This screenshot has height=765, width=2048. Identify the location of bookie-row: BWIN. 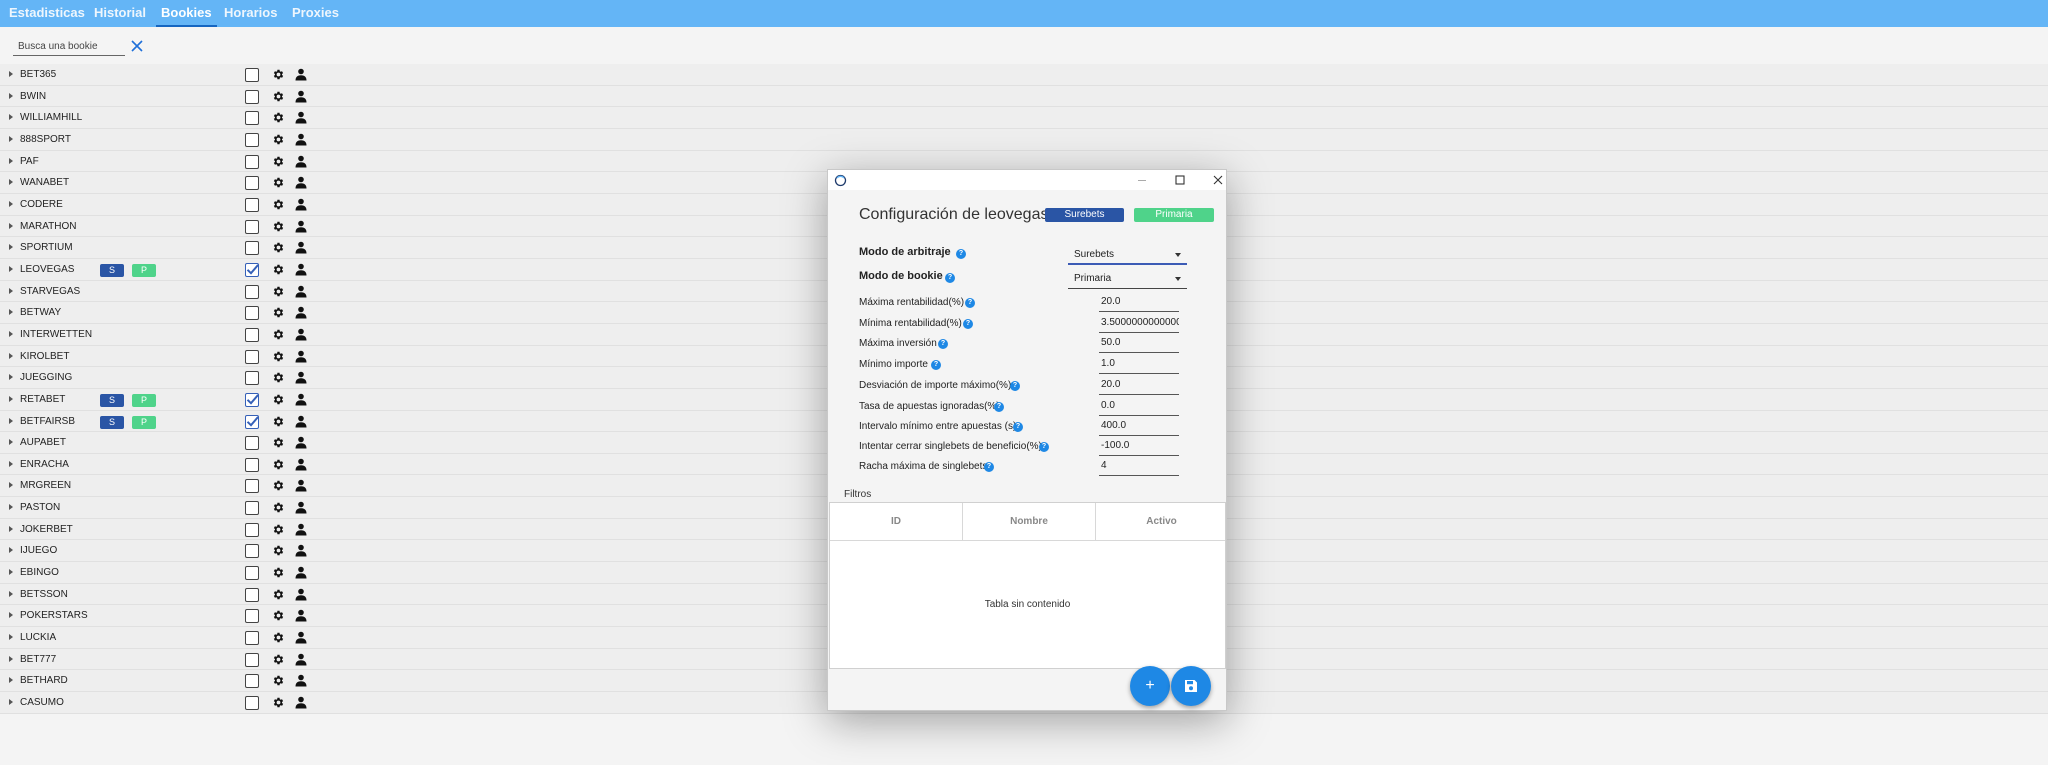
(1024, 96).